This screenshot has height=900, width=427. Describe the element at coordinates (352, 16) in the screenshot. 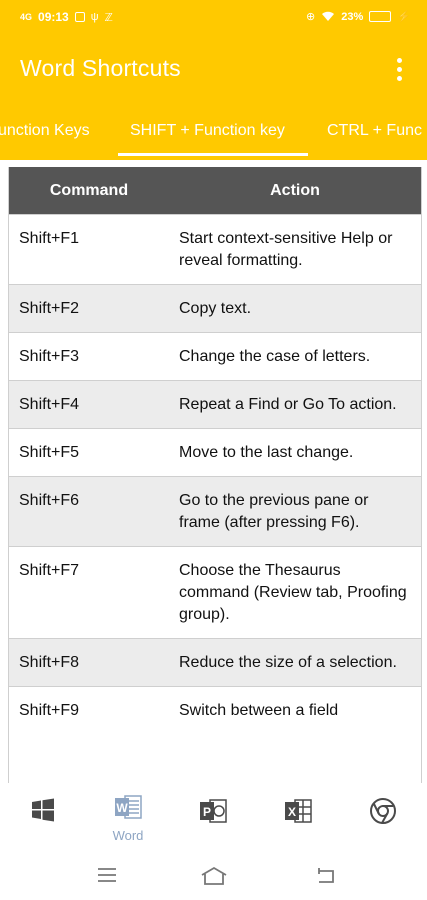

I see `battery-percent: 23%` at that location.